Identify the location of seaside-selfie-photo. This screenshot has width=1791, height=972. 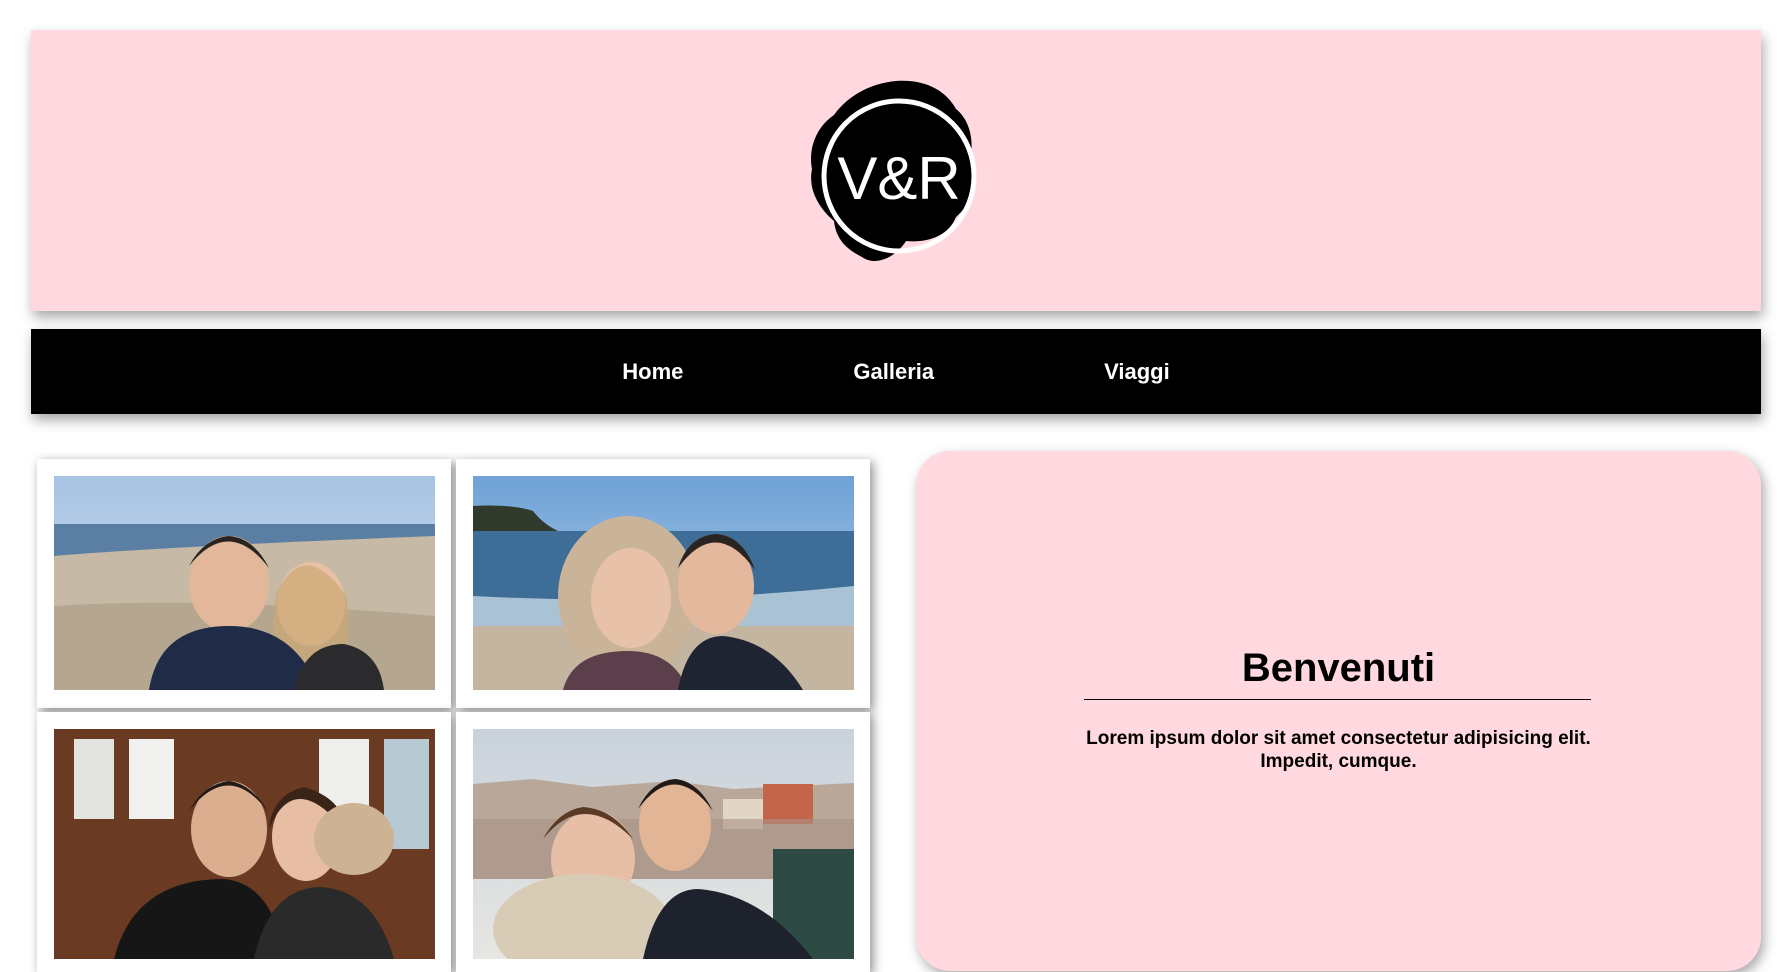
(663, 583).